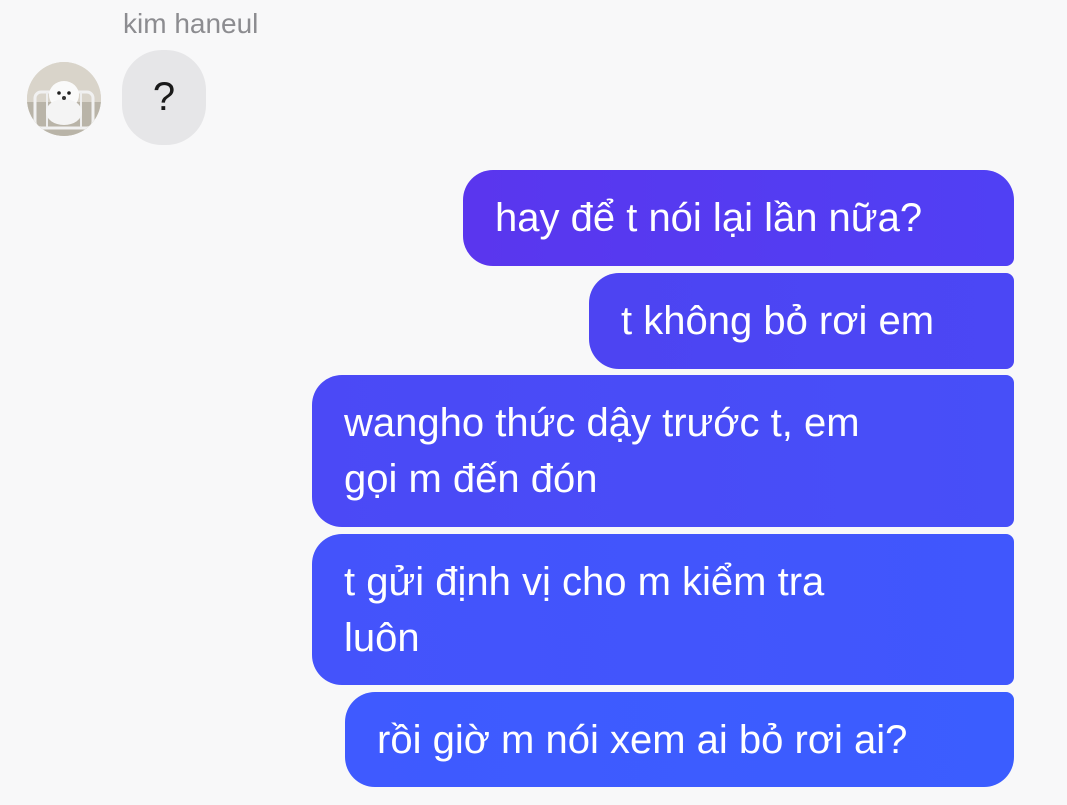 The height and width of the screenshot is (805, 1067). What do you see at coordinates (709, 218) in the screenshot?
I see `outgoing-message-text: hay để t nói lại lần nữa?` at bounding box center [709, 218].